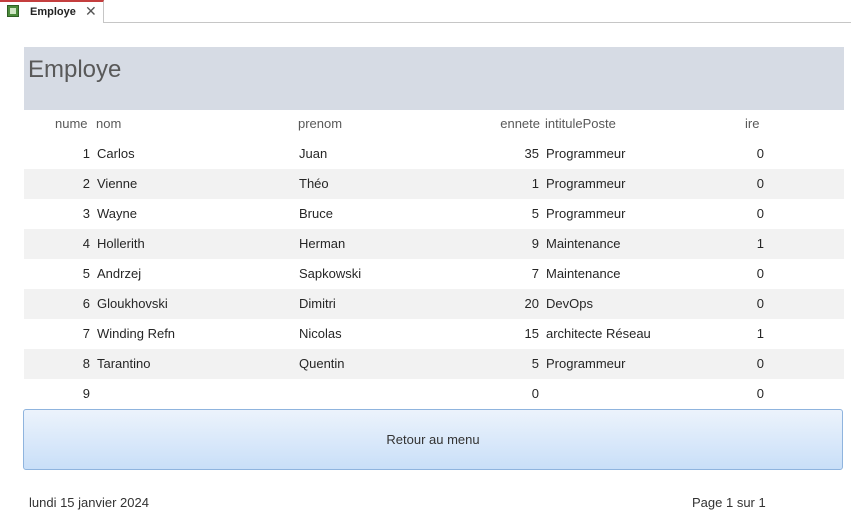 Image resolution: width=851 pixels, height=523 pixels. I want to click on cell-numero: 5, so click(72, 274).